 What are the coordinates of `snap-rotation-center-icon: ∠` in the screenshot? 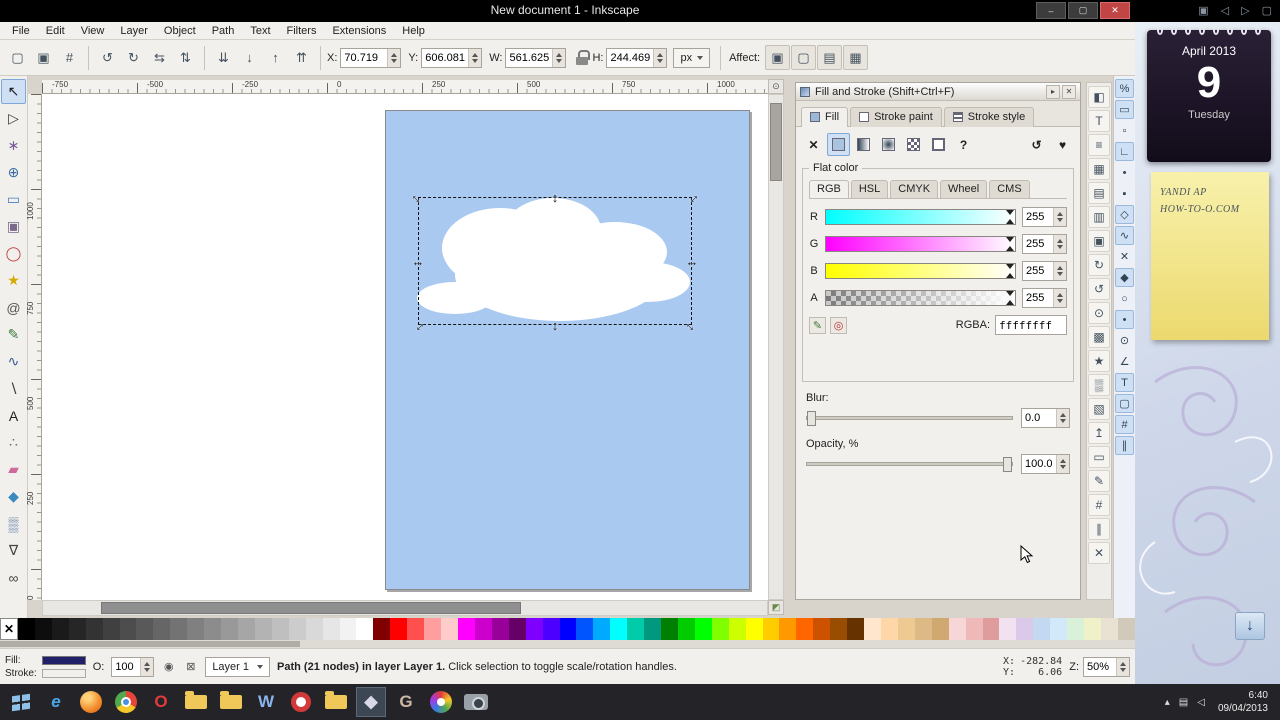 It's located at (1124, 361).